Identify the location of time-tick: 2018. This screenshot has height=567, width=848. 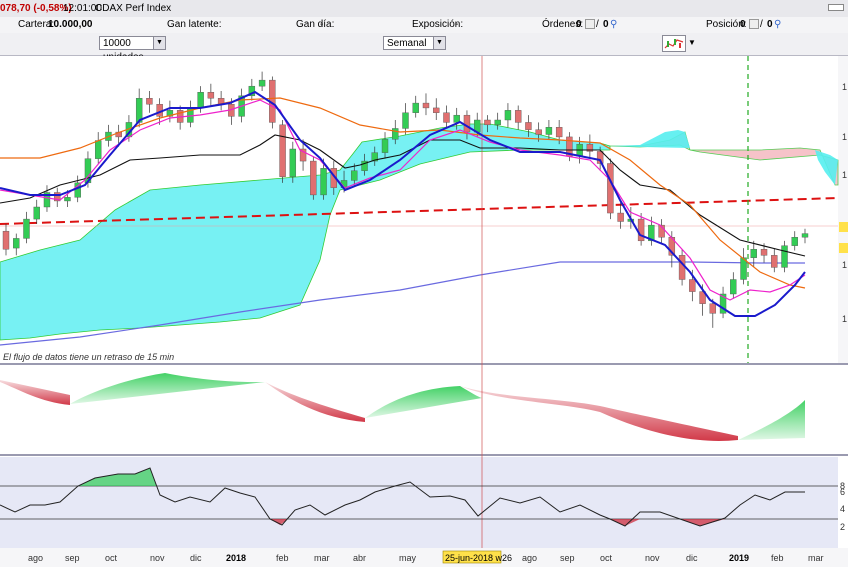
(236, 558).